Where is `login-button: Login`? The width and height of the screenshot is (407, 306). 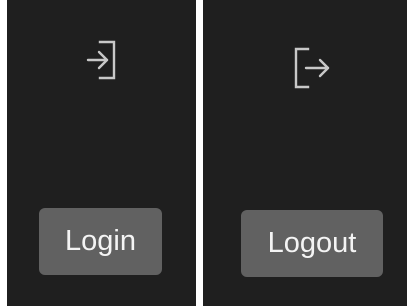 login-button: Login is located at coordinates (100, 241).